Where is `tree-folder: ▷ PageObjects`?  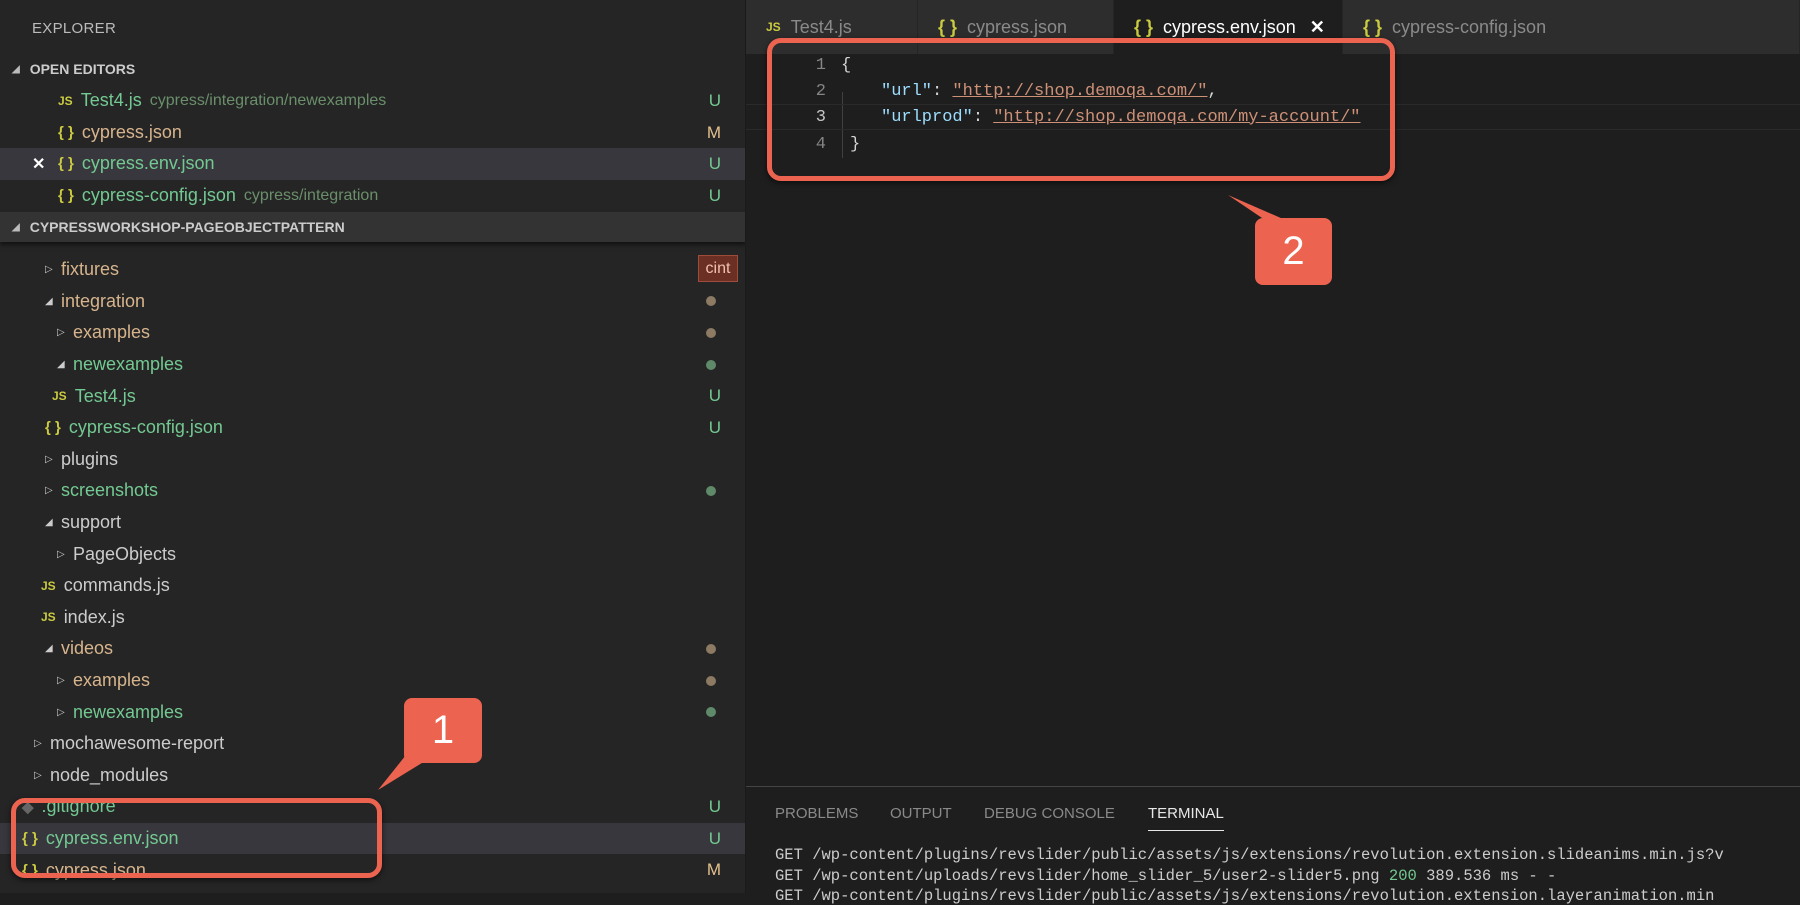 tree-folder: ▷ PageObjects is located at coordinates (372, 554).